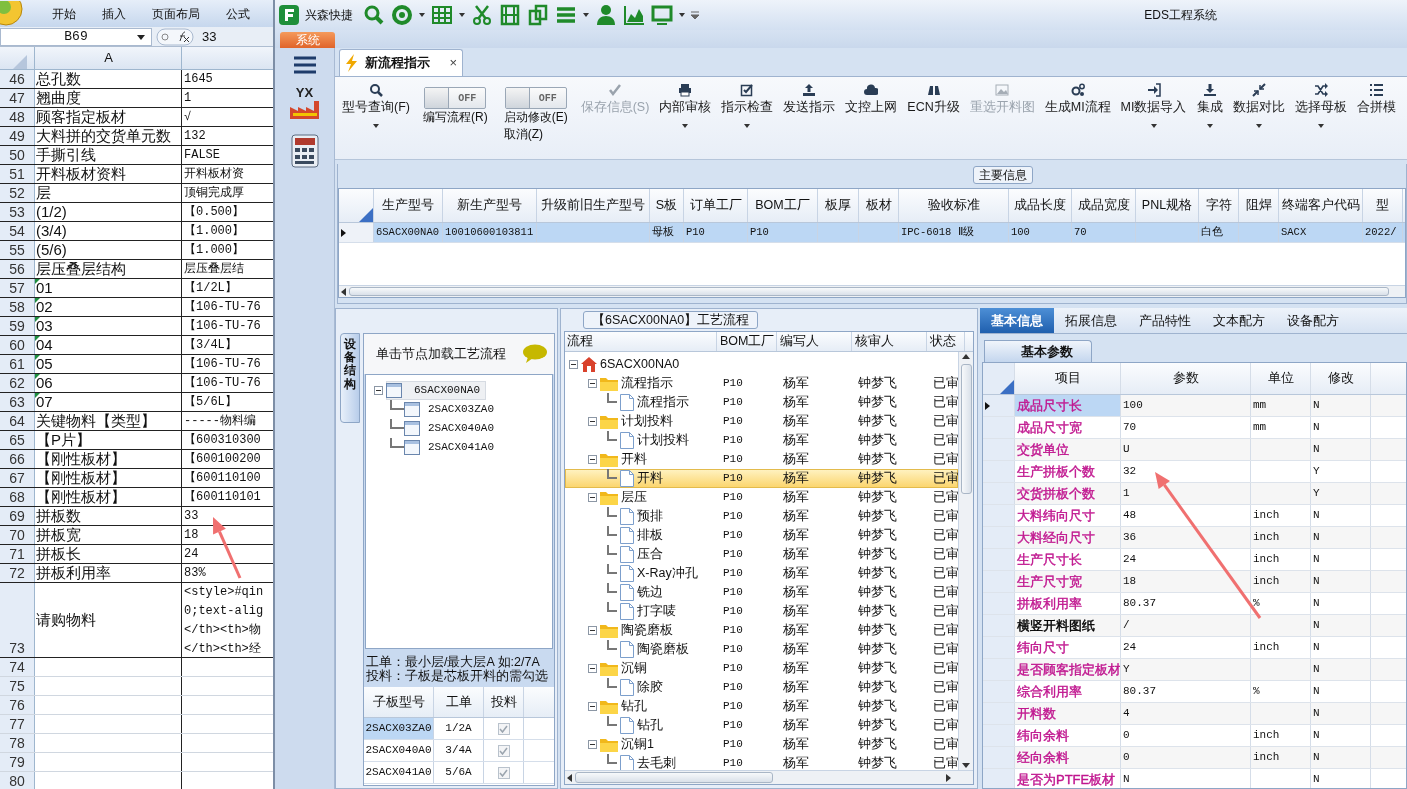 The width and height of the screenshot is (1407, 789). Describe the element at coordinates (1153, 105) in the screenshot. I see `toolbar-button: MI数据导入` at that location.